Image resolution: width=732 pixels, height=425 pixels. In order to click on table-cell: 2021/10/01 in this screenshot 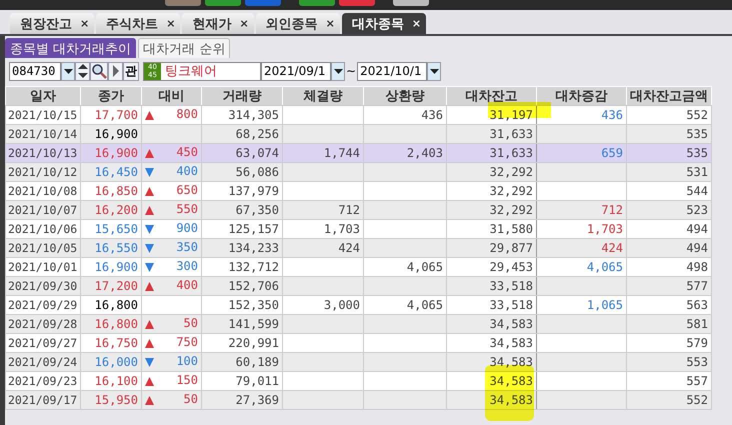, I will do `click(43, 267)`.